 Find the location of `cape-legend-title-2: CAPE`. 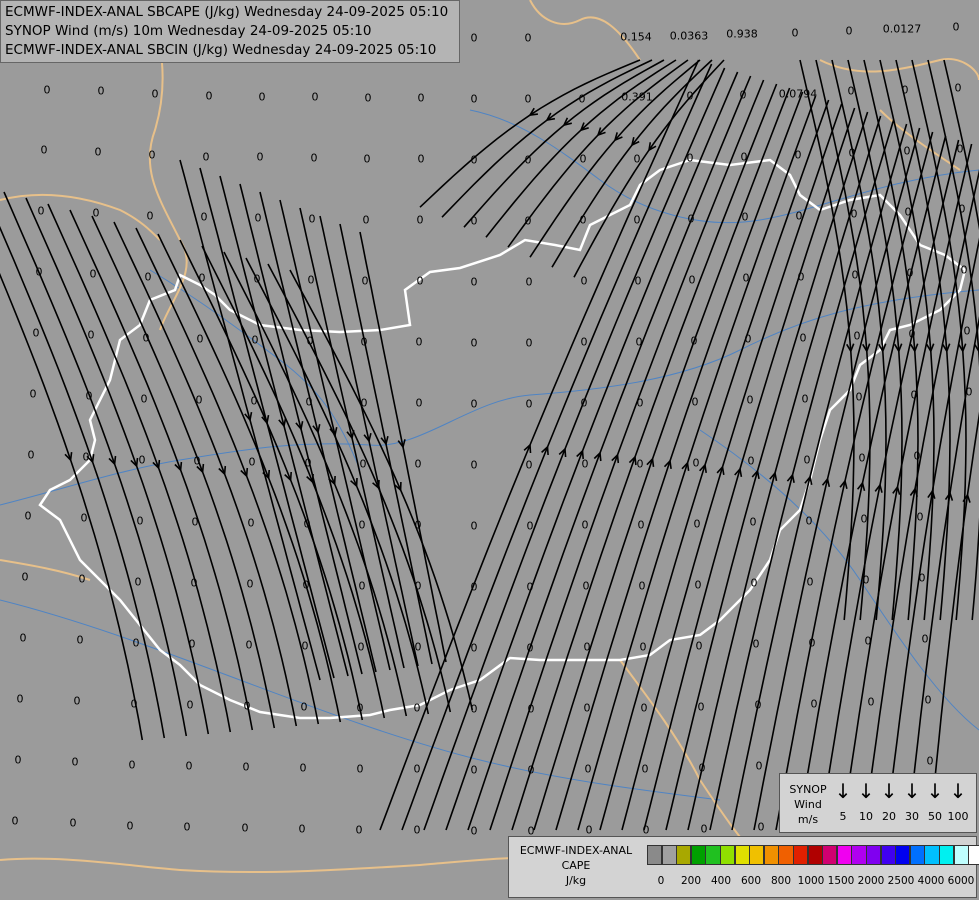

cape-legend-title-2: CAPE is located at coordinates (576, 865).